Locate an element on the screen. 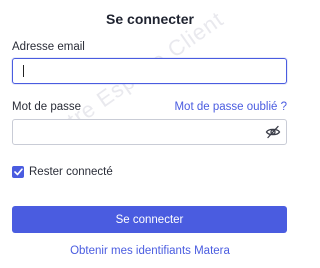 The width and height of the screenshot is (320, 268). email-field is located at coordinates (149, 71).